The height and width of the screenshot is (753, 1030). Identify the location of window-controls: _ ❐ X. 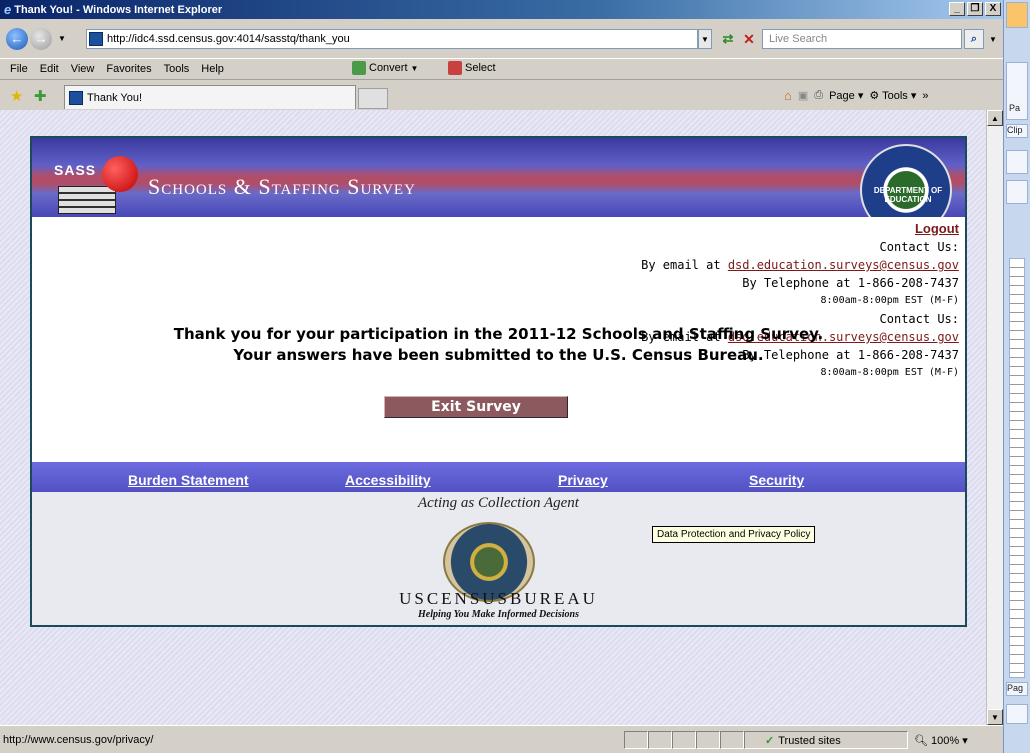
(975, 9).